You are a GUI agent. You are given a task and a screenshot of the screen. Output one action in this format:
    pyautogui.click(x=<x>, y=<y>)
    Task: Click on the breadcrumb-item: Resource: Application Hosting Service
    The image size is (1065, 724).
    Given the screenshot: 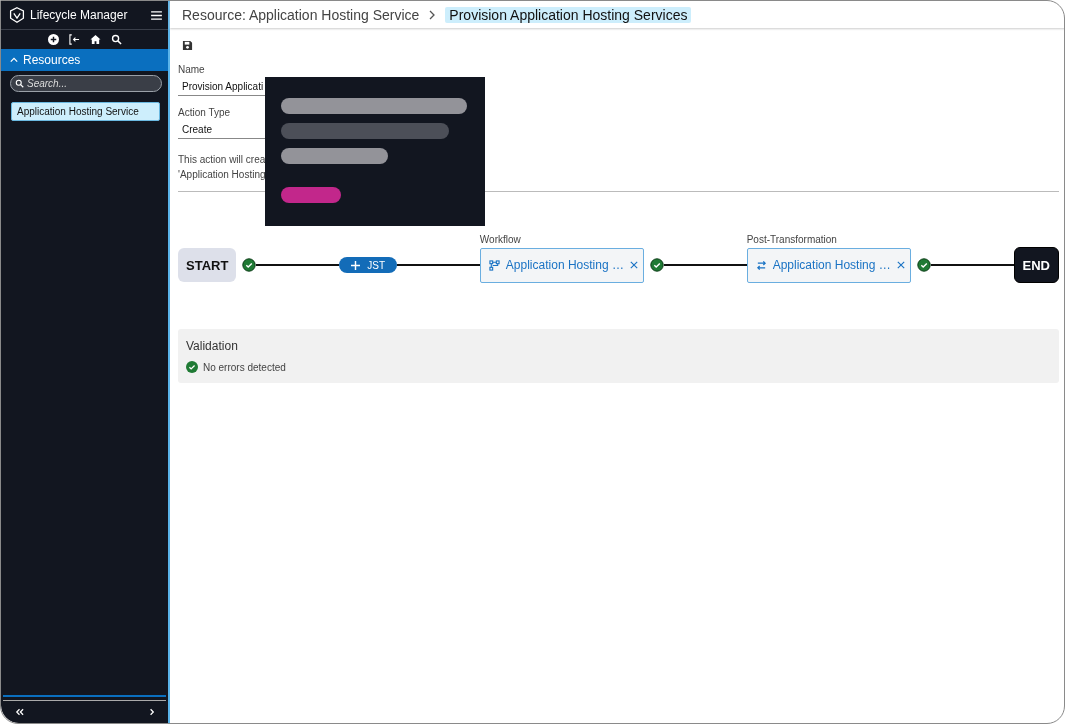 What is the action you would take?
    pyautogui.click(x=301, y=14)
    